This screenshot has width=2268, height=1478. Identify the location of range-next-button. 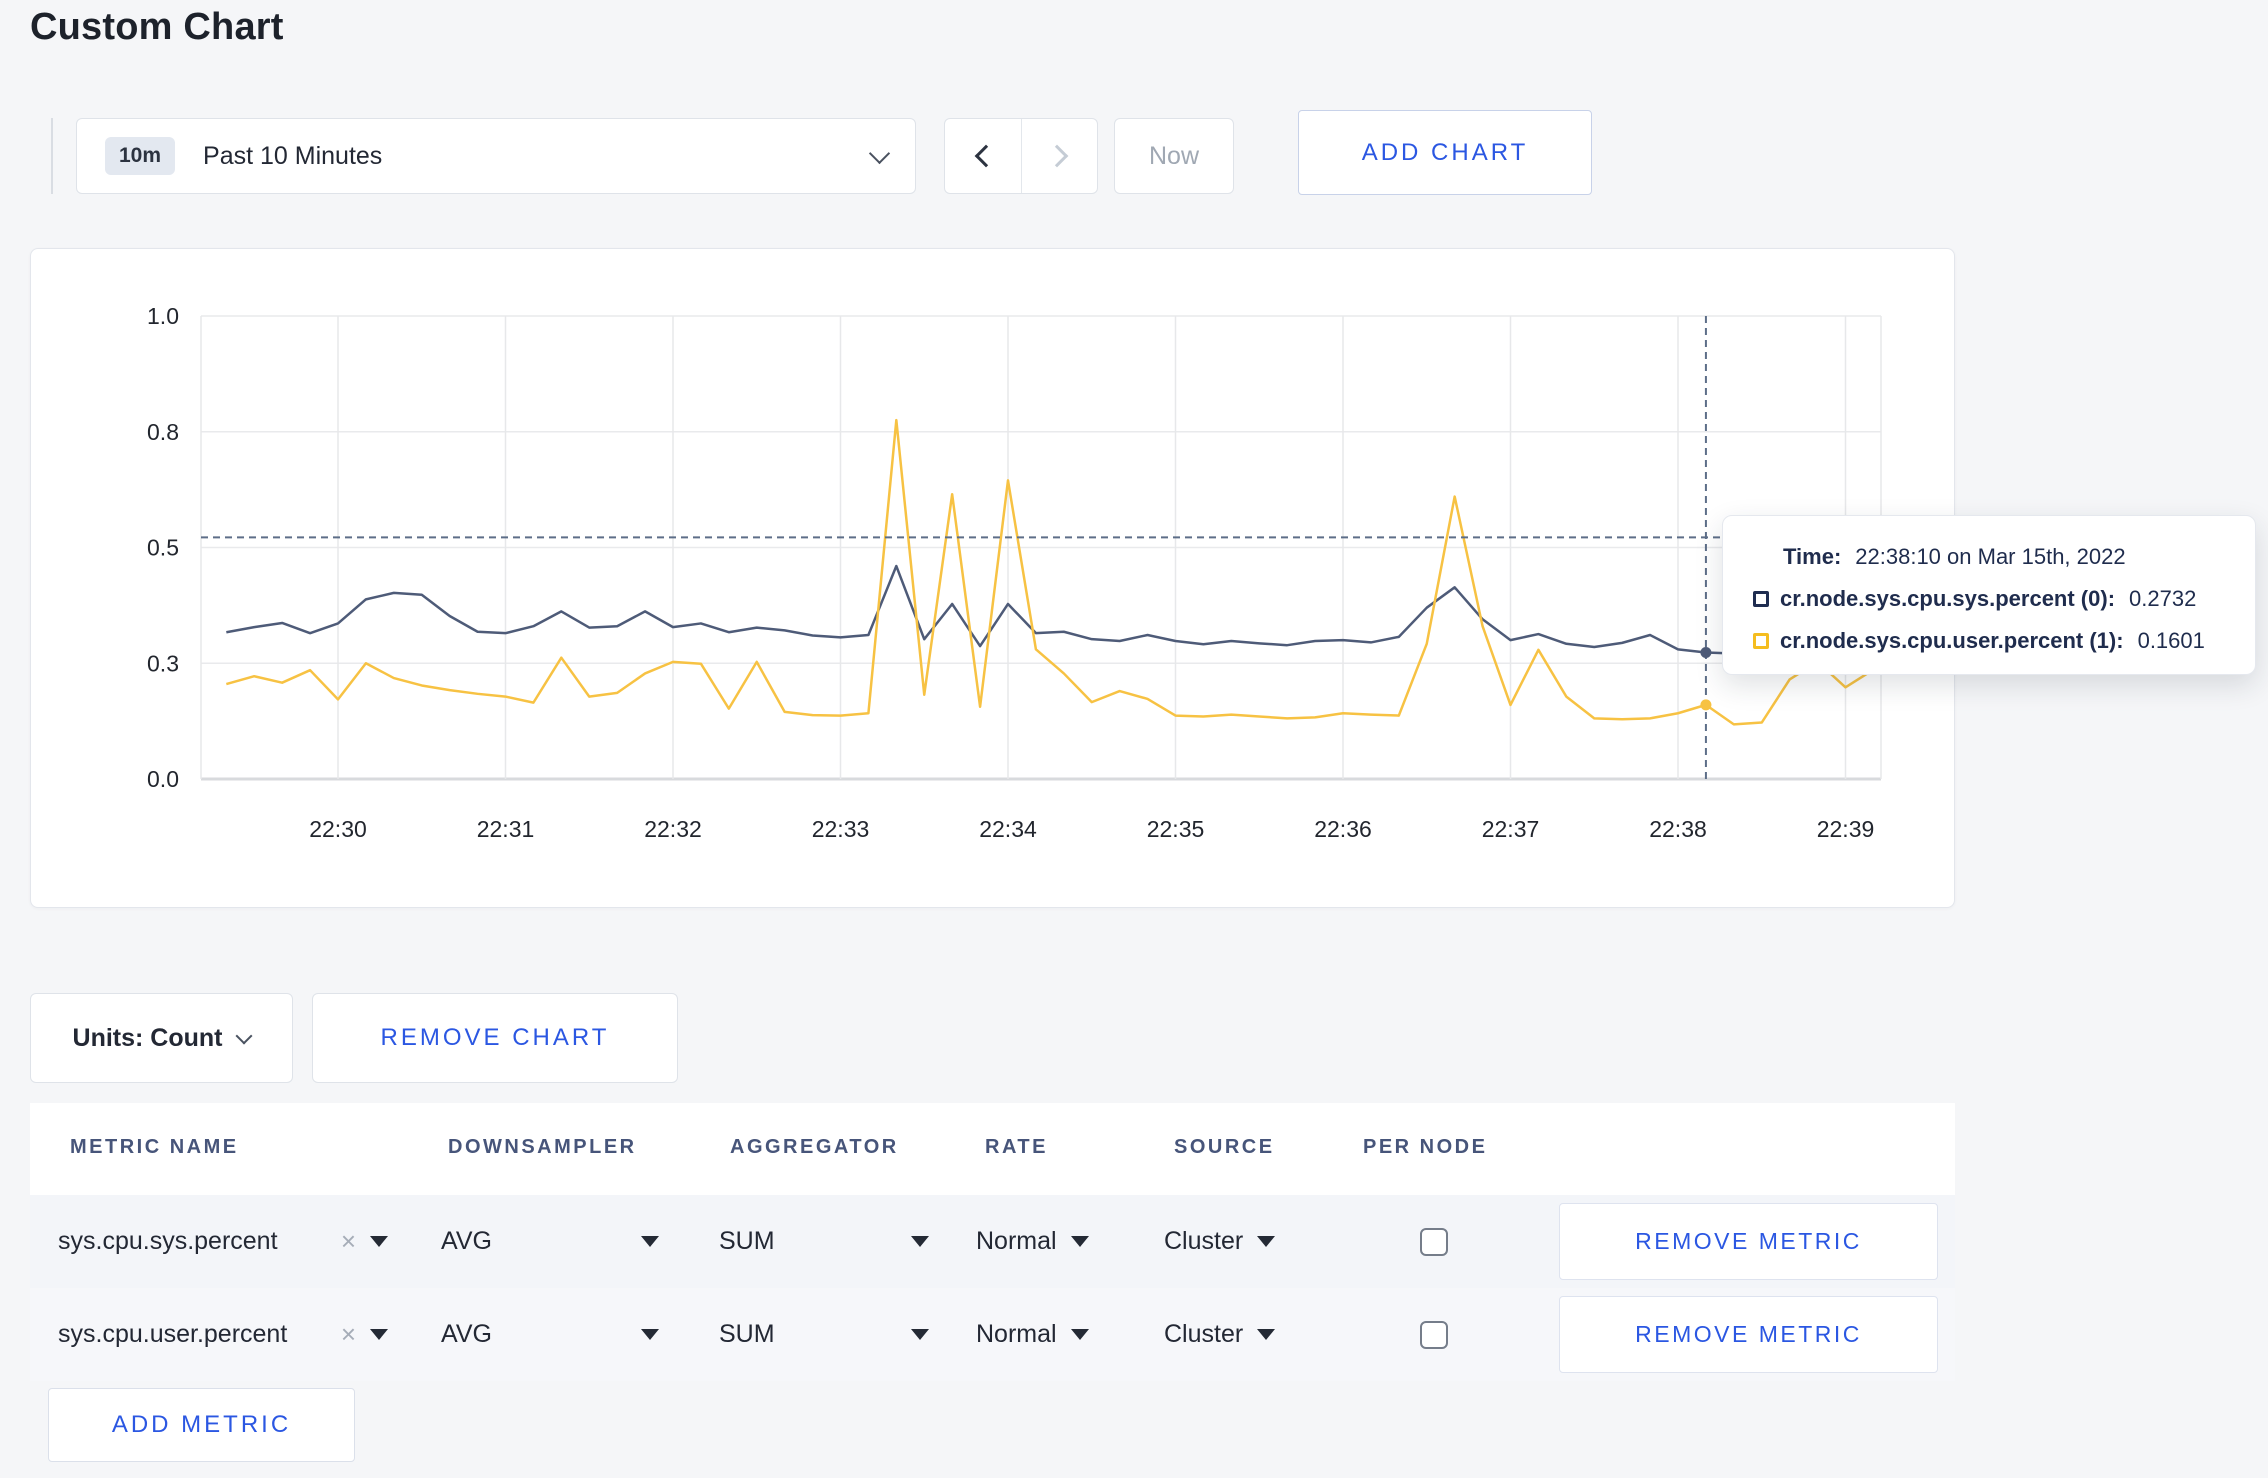
(1059, 156).